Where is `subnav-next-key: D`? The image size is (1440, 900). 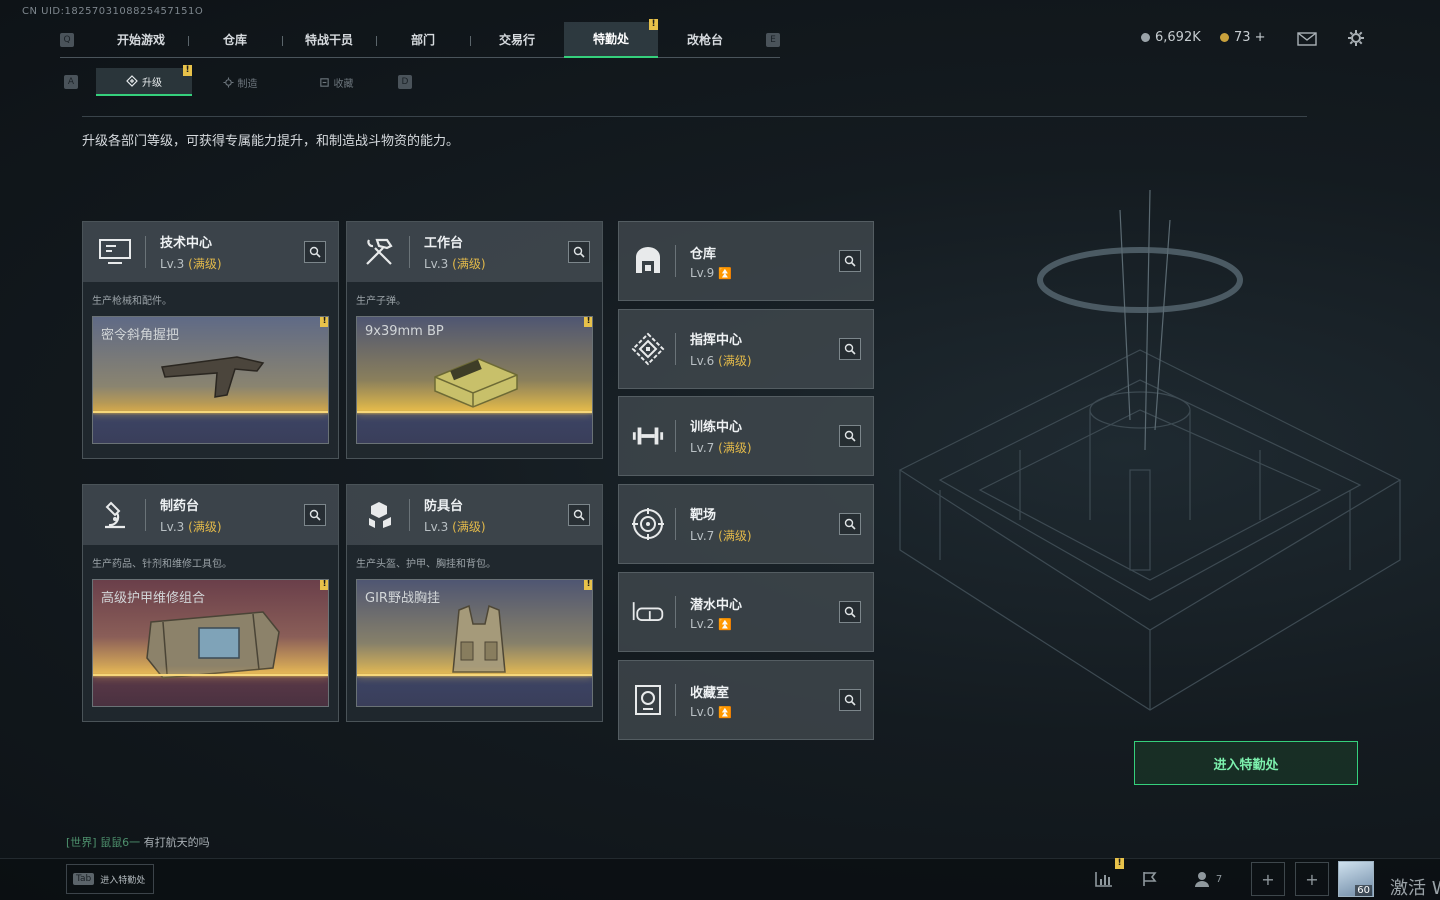 subnav-next-key: D is located at coordinates (405, 82).